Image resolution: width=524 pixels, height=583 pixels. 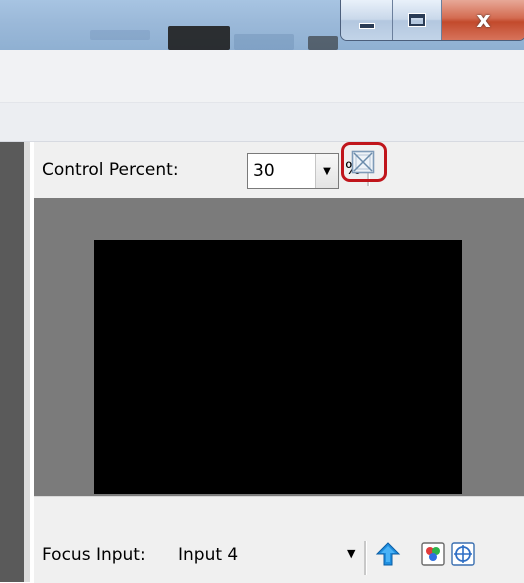 What do you see at coordinates (293, 171) in the screenshot?
I see `control-percent-combobox: 30 ▼` at bounding box center [293, 171].